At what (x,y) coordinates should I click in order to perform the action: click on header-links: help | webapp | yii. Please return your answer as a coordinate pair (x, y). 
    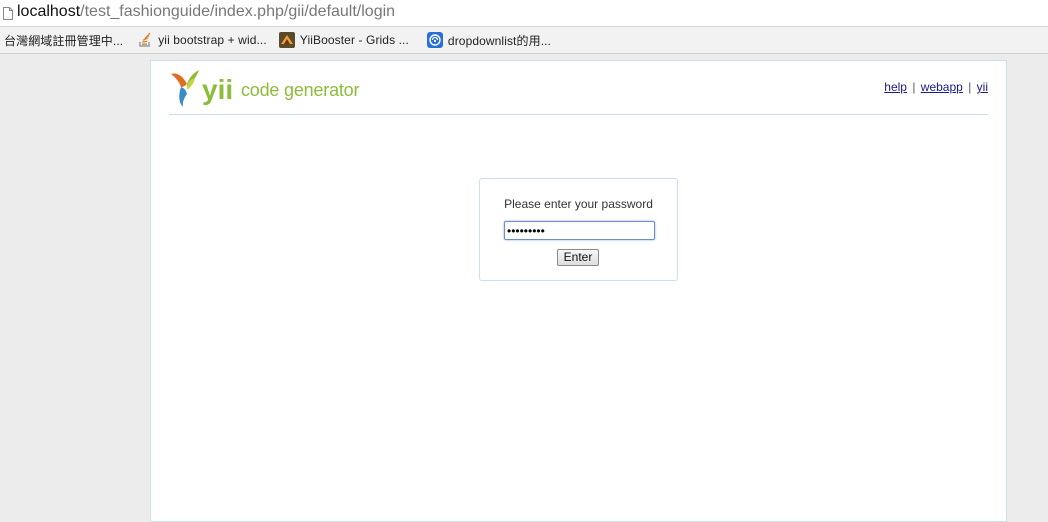
    Looking at the image, I should click on (936, 87).